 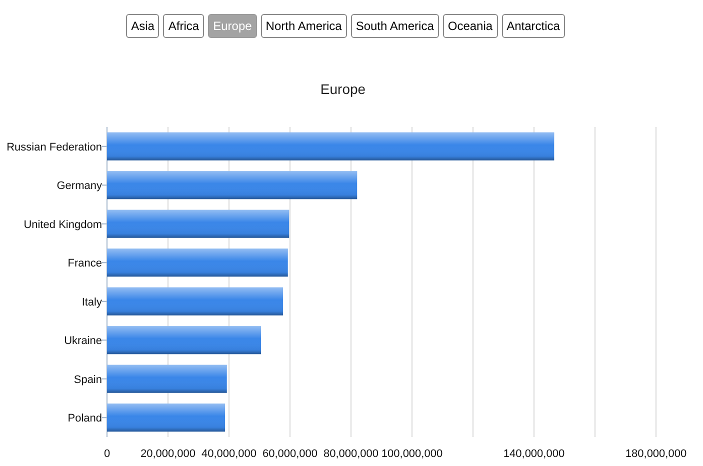 I want to click on category-label: Russian Federation, so click(x=54, y=147).